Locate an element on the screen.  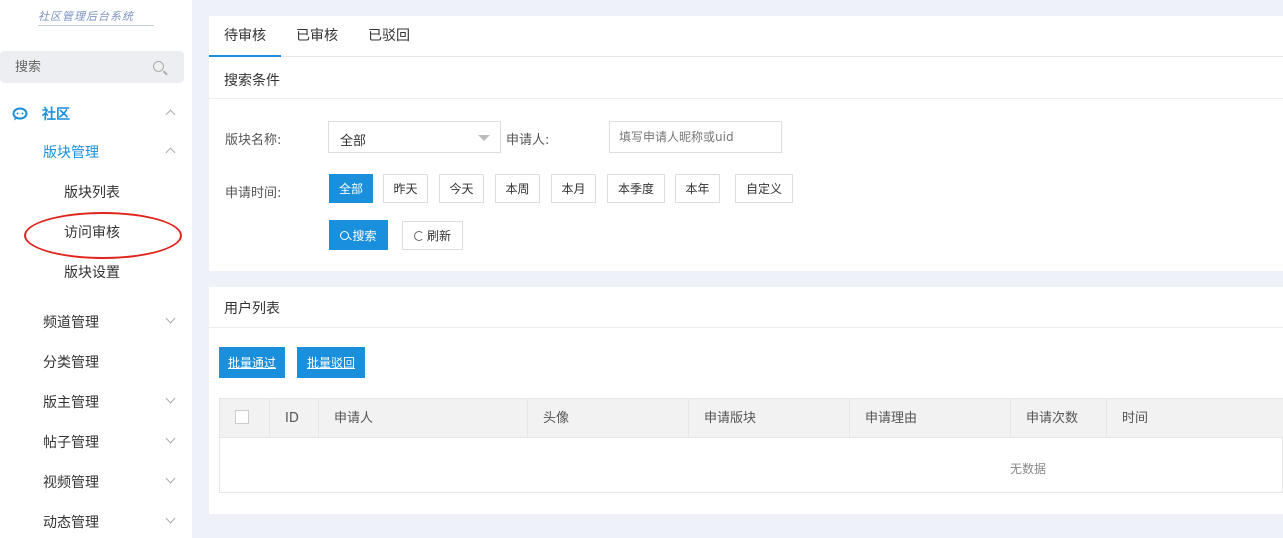
user-list-title: 用户列表 is located at coordinates (252, 309).